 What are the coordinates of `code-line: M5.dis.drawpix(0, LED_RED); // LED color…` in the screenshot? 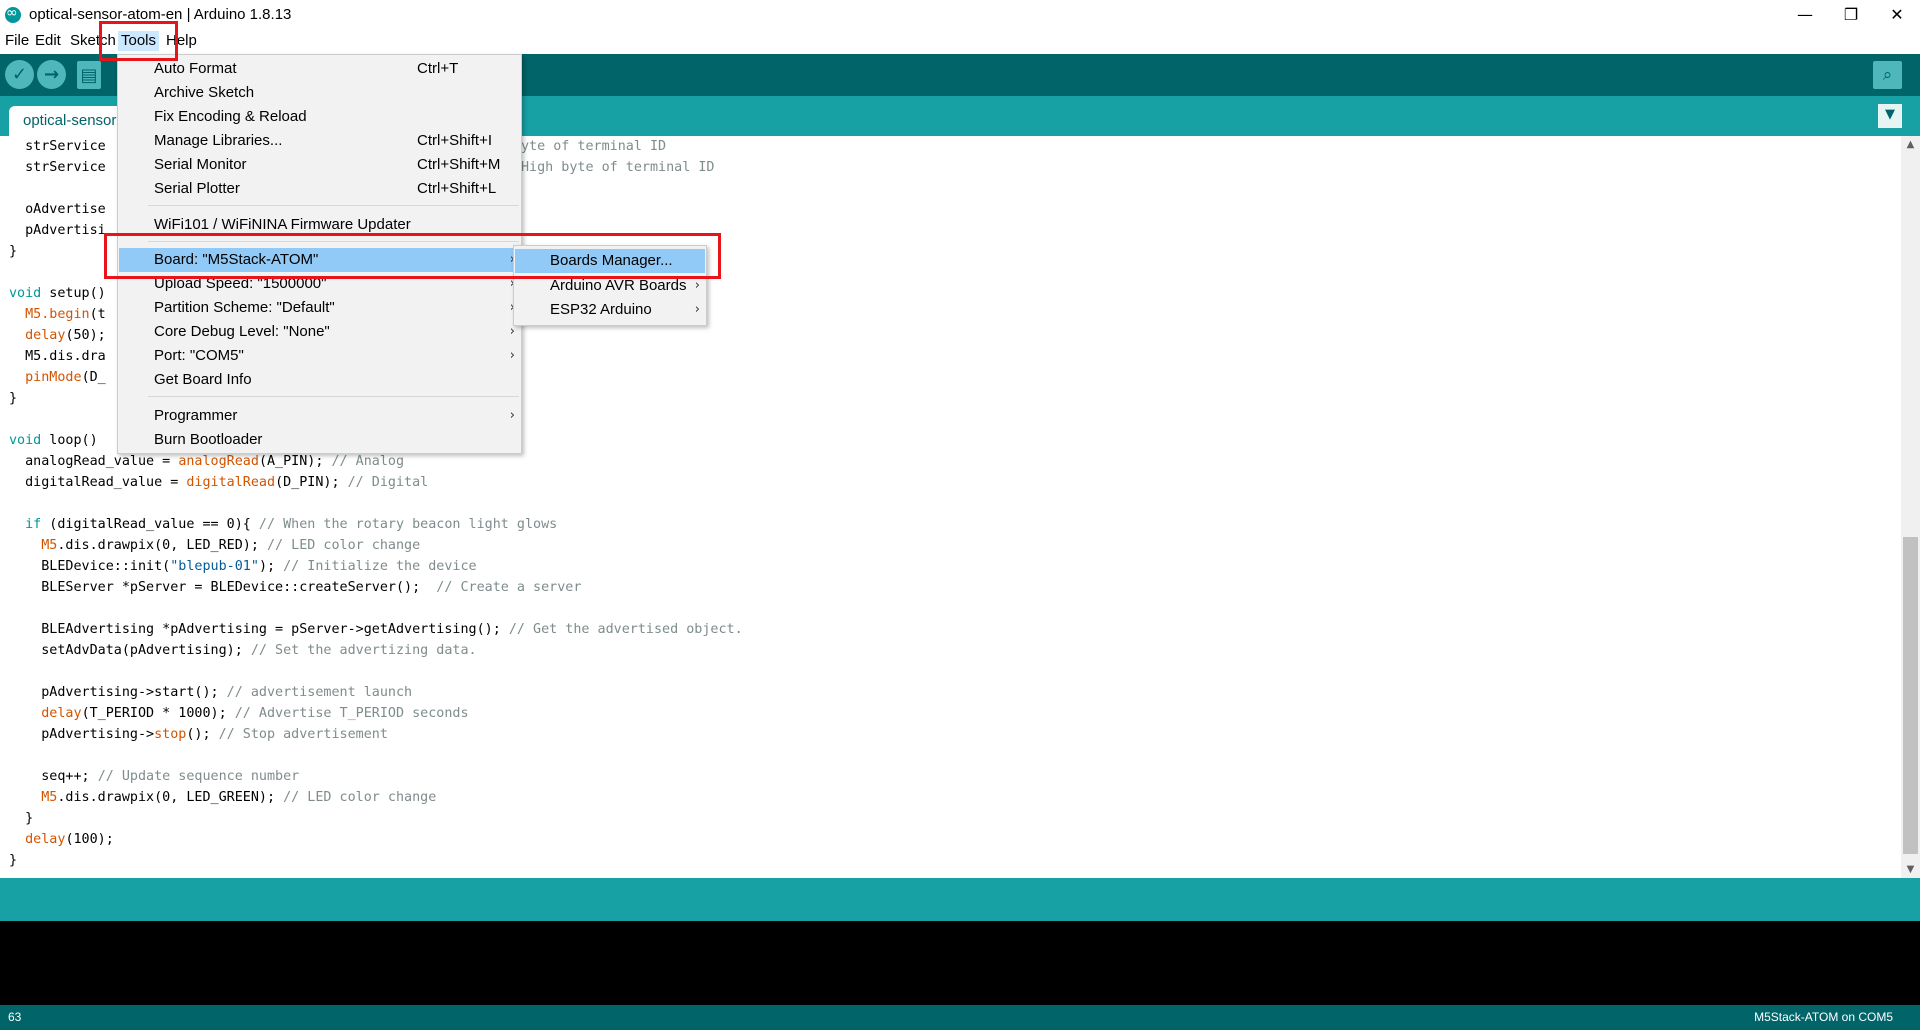 It's located at (215, 545).